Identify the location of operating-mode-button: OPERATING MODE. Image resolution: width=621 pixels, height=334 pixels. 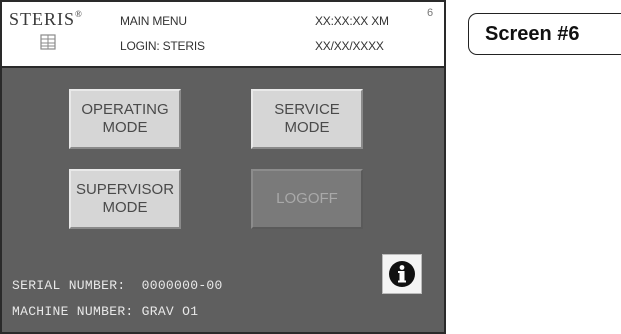
(125, 119).